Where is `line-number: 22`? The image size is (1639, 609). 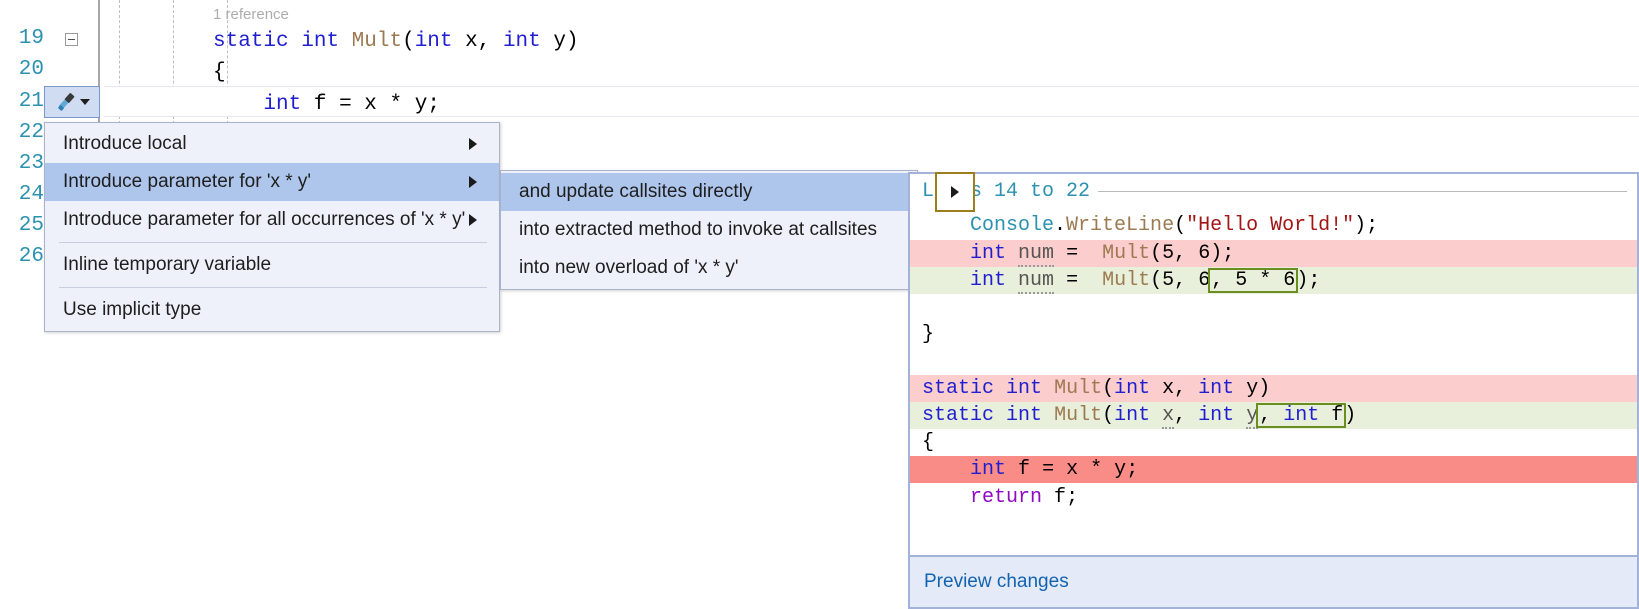
line-number: 22 is located at coordinates (31, 132).